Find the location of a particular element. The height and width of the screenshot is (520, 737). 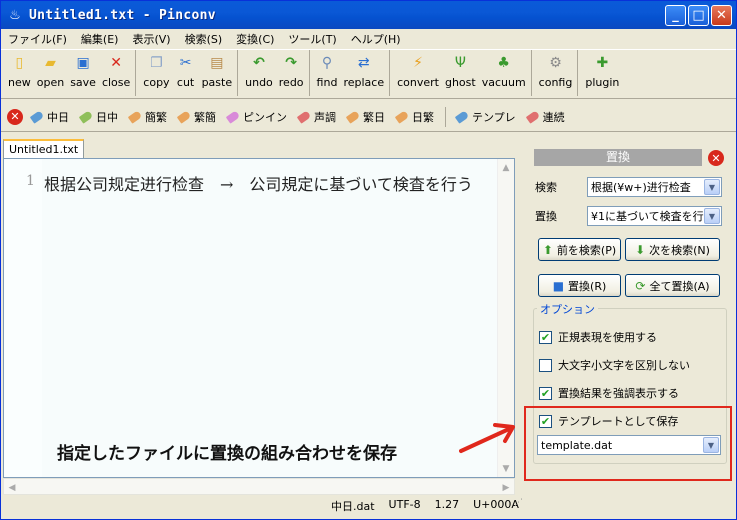

conv-label: 連続 is located at coordinates (553, 117).